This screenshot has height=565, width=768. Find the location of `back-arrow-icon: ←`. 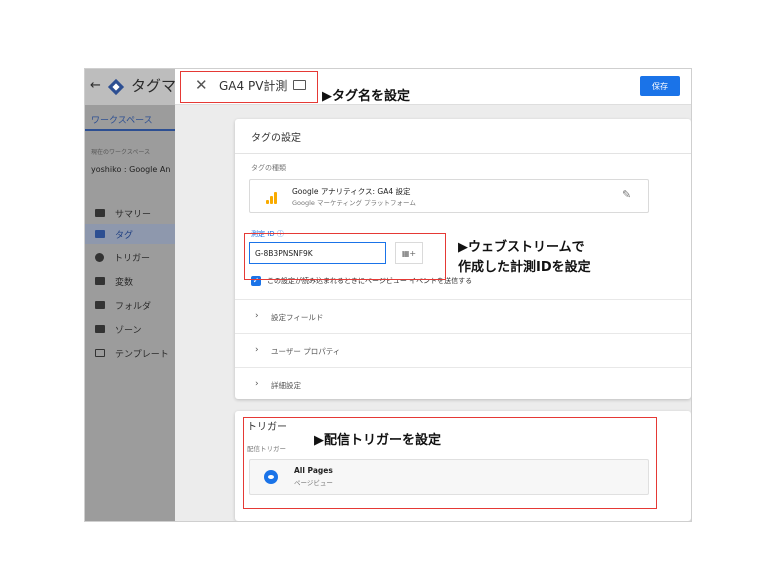

back-arrow-icon: ← is located at coordinates (95, 85).